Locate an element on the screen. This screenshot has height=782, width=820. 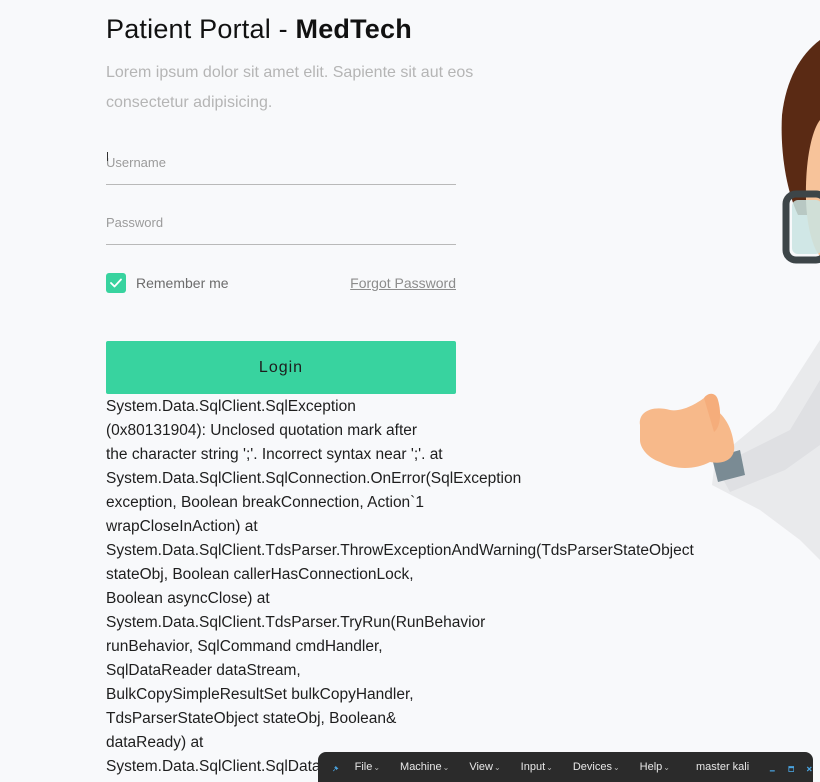
username-field-container is located at coordinates (281, 161).